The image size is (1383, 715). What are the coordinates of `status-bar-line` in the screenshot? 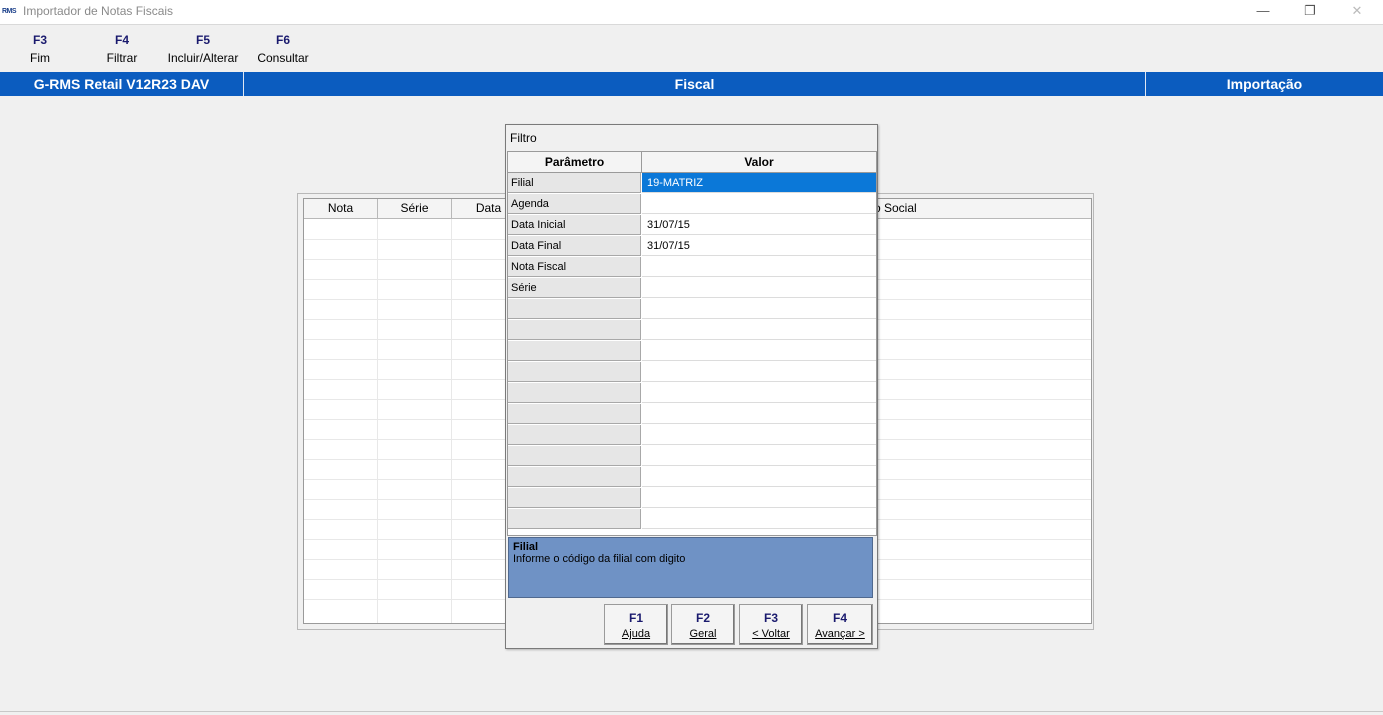 It's located at (691, 711).